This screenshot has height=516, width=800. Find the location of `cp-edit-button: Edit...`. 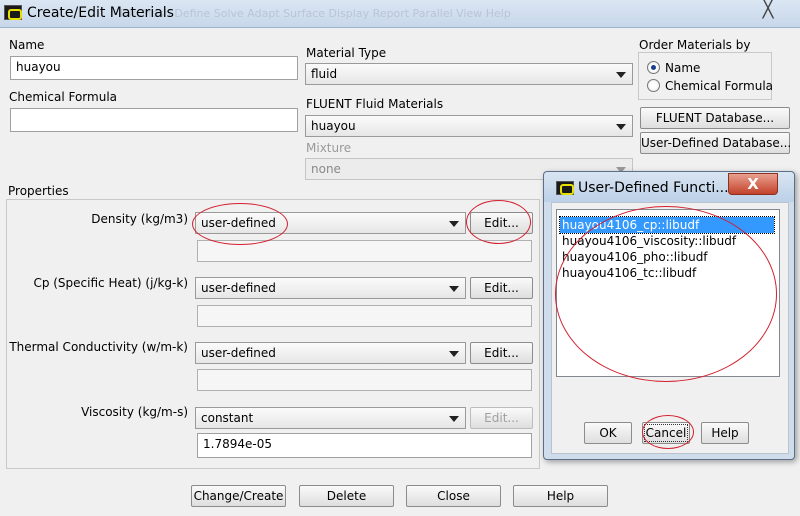

cp-edit-button: Edit... is located at coordinates (501, 288).